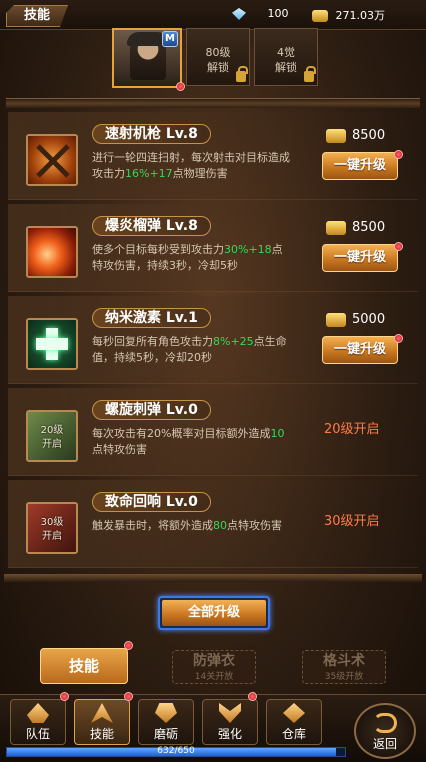 This screenshot has width=426, height=762. What do you see at coordinates (278, 13) in the screenshot?
I see `gem-amount: 100` at bounding box center [278, 13].